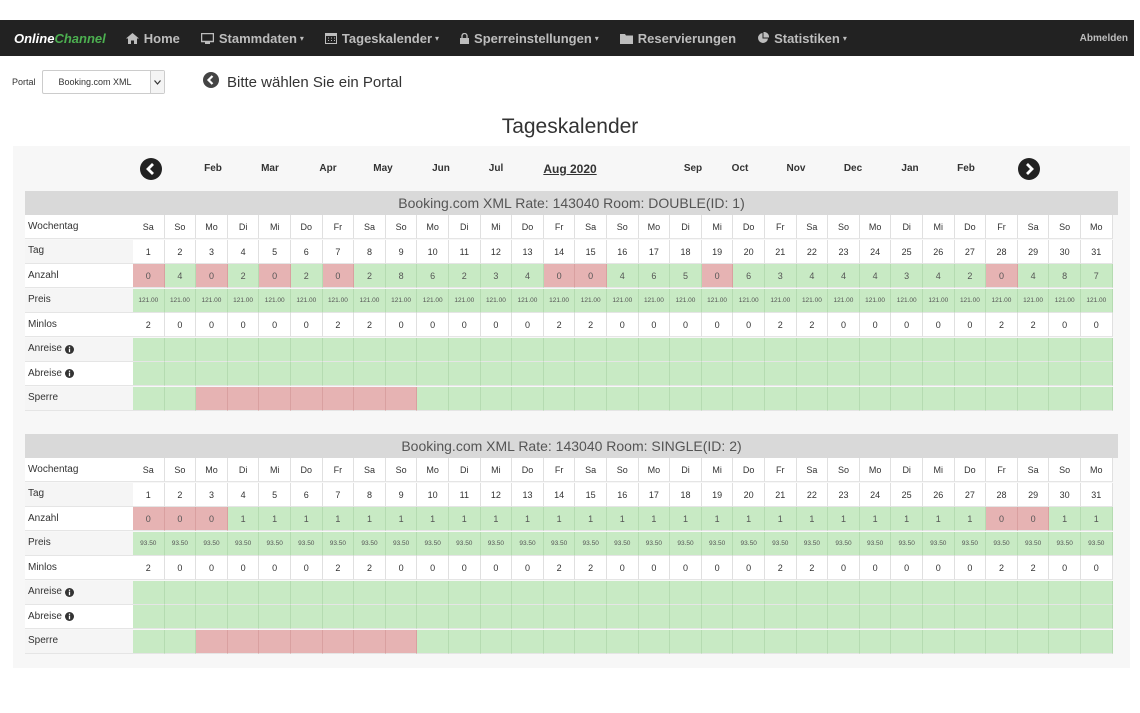  Describe the element at coordinates (796, 168) in the screenshot. I see `month-link: Nov` at that location.